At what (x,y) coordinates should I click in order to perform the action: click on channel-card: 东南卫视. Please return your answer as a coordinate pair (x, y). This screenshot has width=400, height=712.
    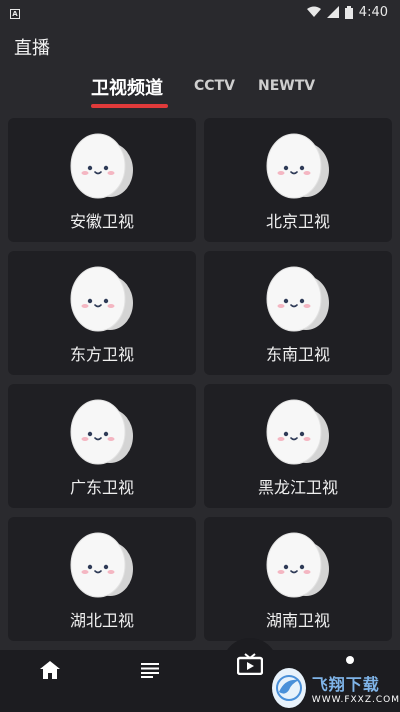
    Looking at the image, I should click on (298, 313).